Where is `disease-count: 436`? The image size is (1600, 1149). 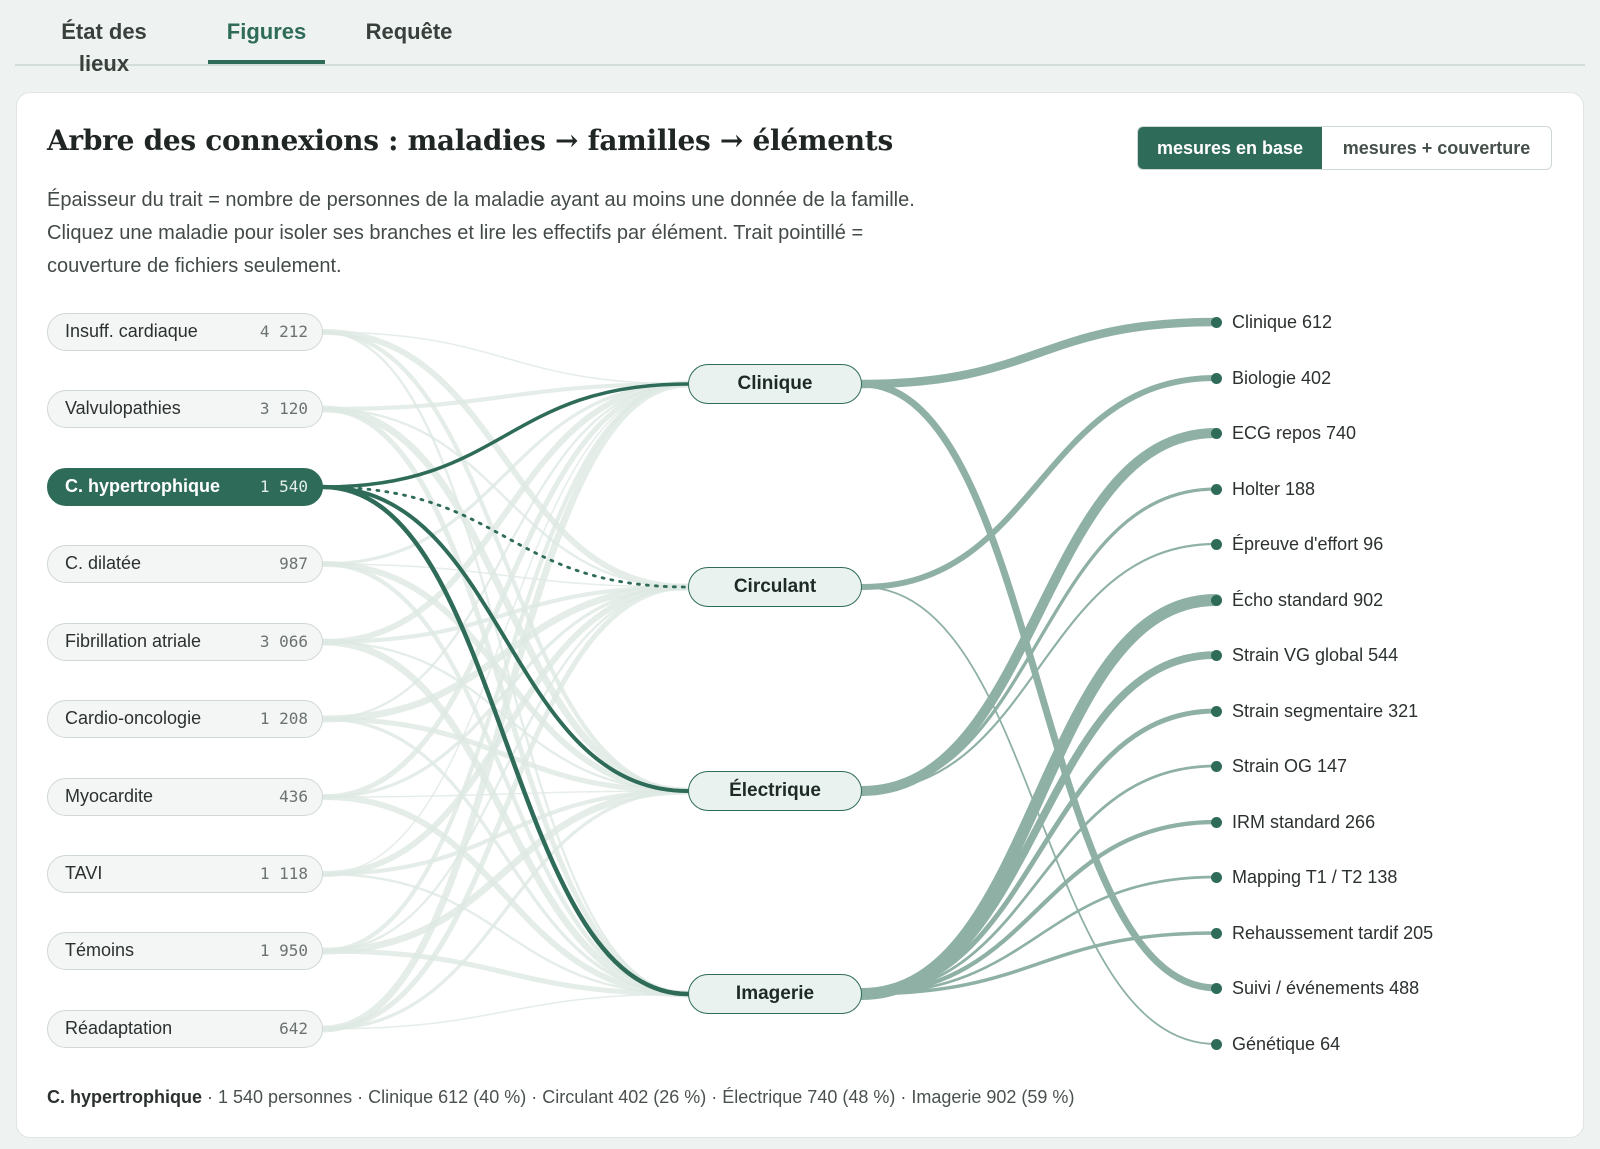 disease-count: 436 is located at coordinates (293, 796).